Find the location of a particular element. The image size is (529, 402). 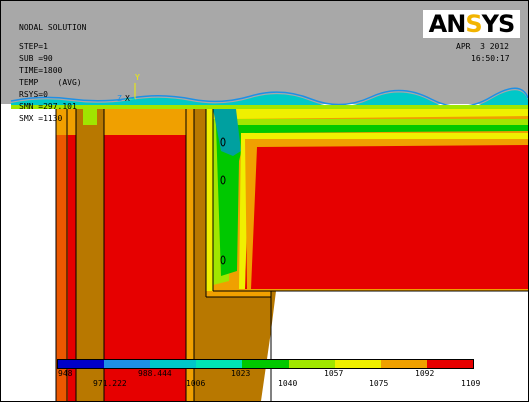

step-value: STEP=1 is located at coordinates (33, 46).